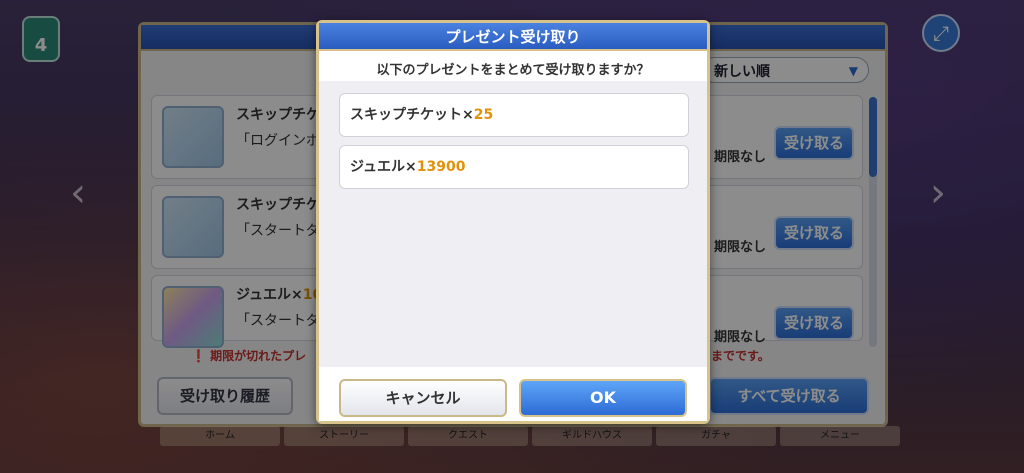  I want to click on dialog-title: プレゼント受け取り, so click(513, 37).